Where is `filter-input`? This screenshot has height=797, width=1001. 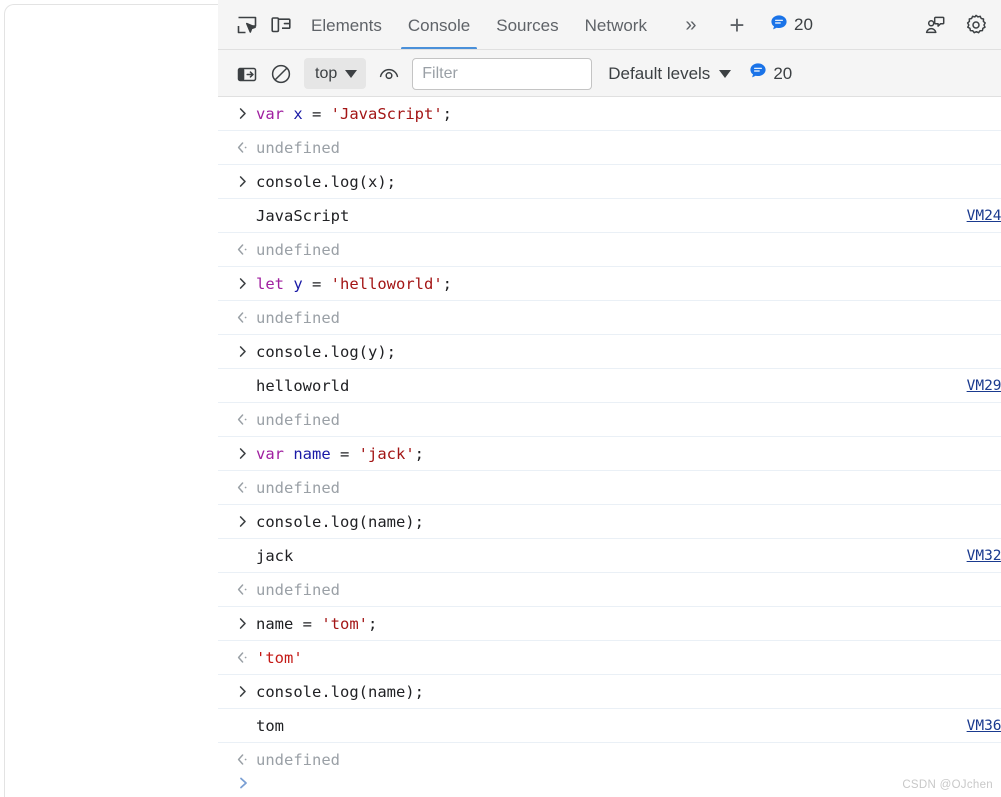 filter-input is located at coordinates (502, 73).